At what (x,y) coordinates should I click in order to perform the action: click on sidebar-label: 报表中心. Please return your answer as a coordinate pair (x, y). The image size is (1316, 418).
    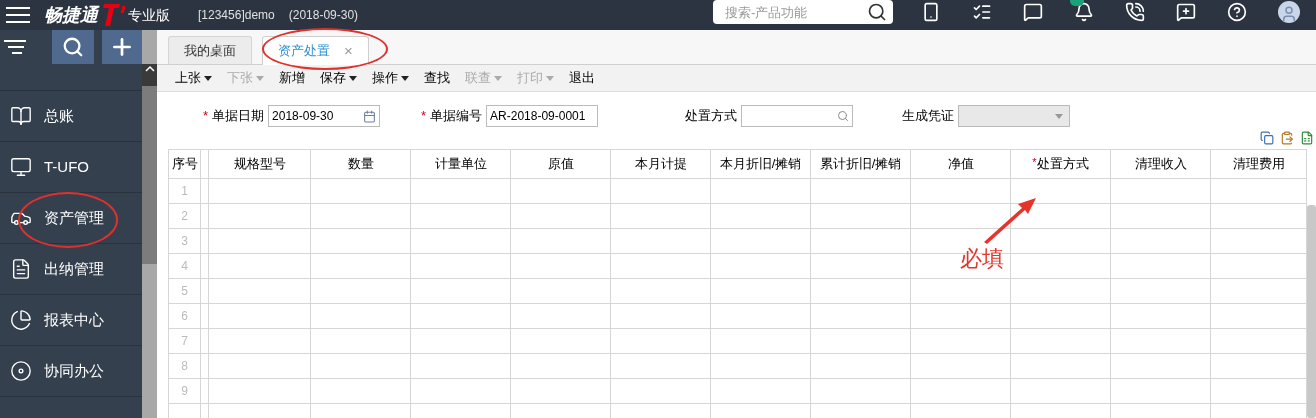
    Looking at the image, I should click on (74, 319).